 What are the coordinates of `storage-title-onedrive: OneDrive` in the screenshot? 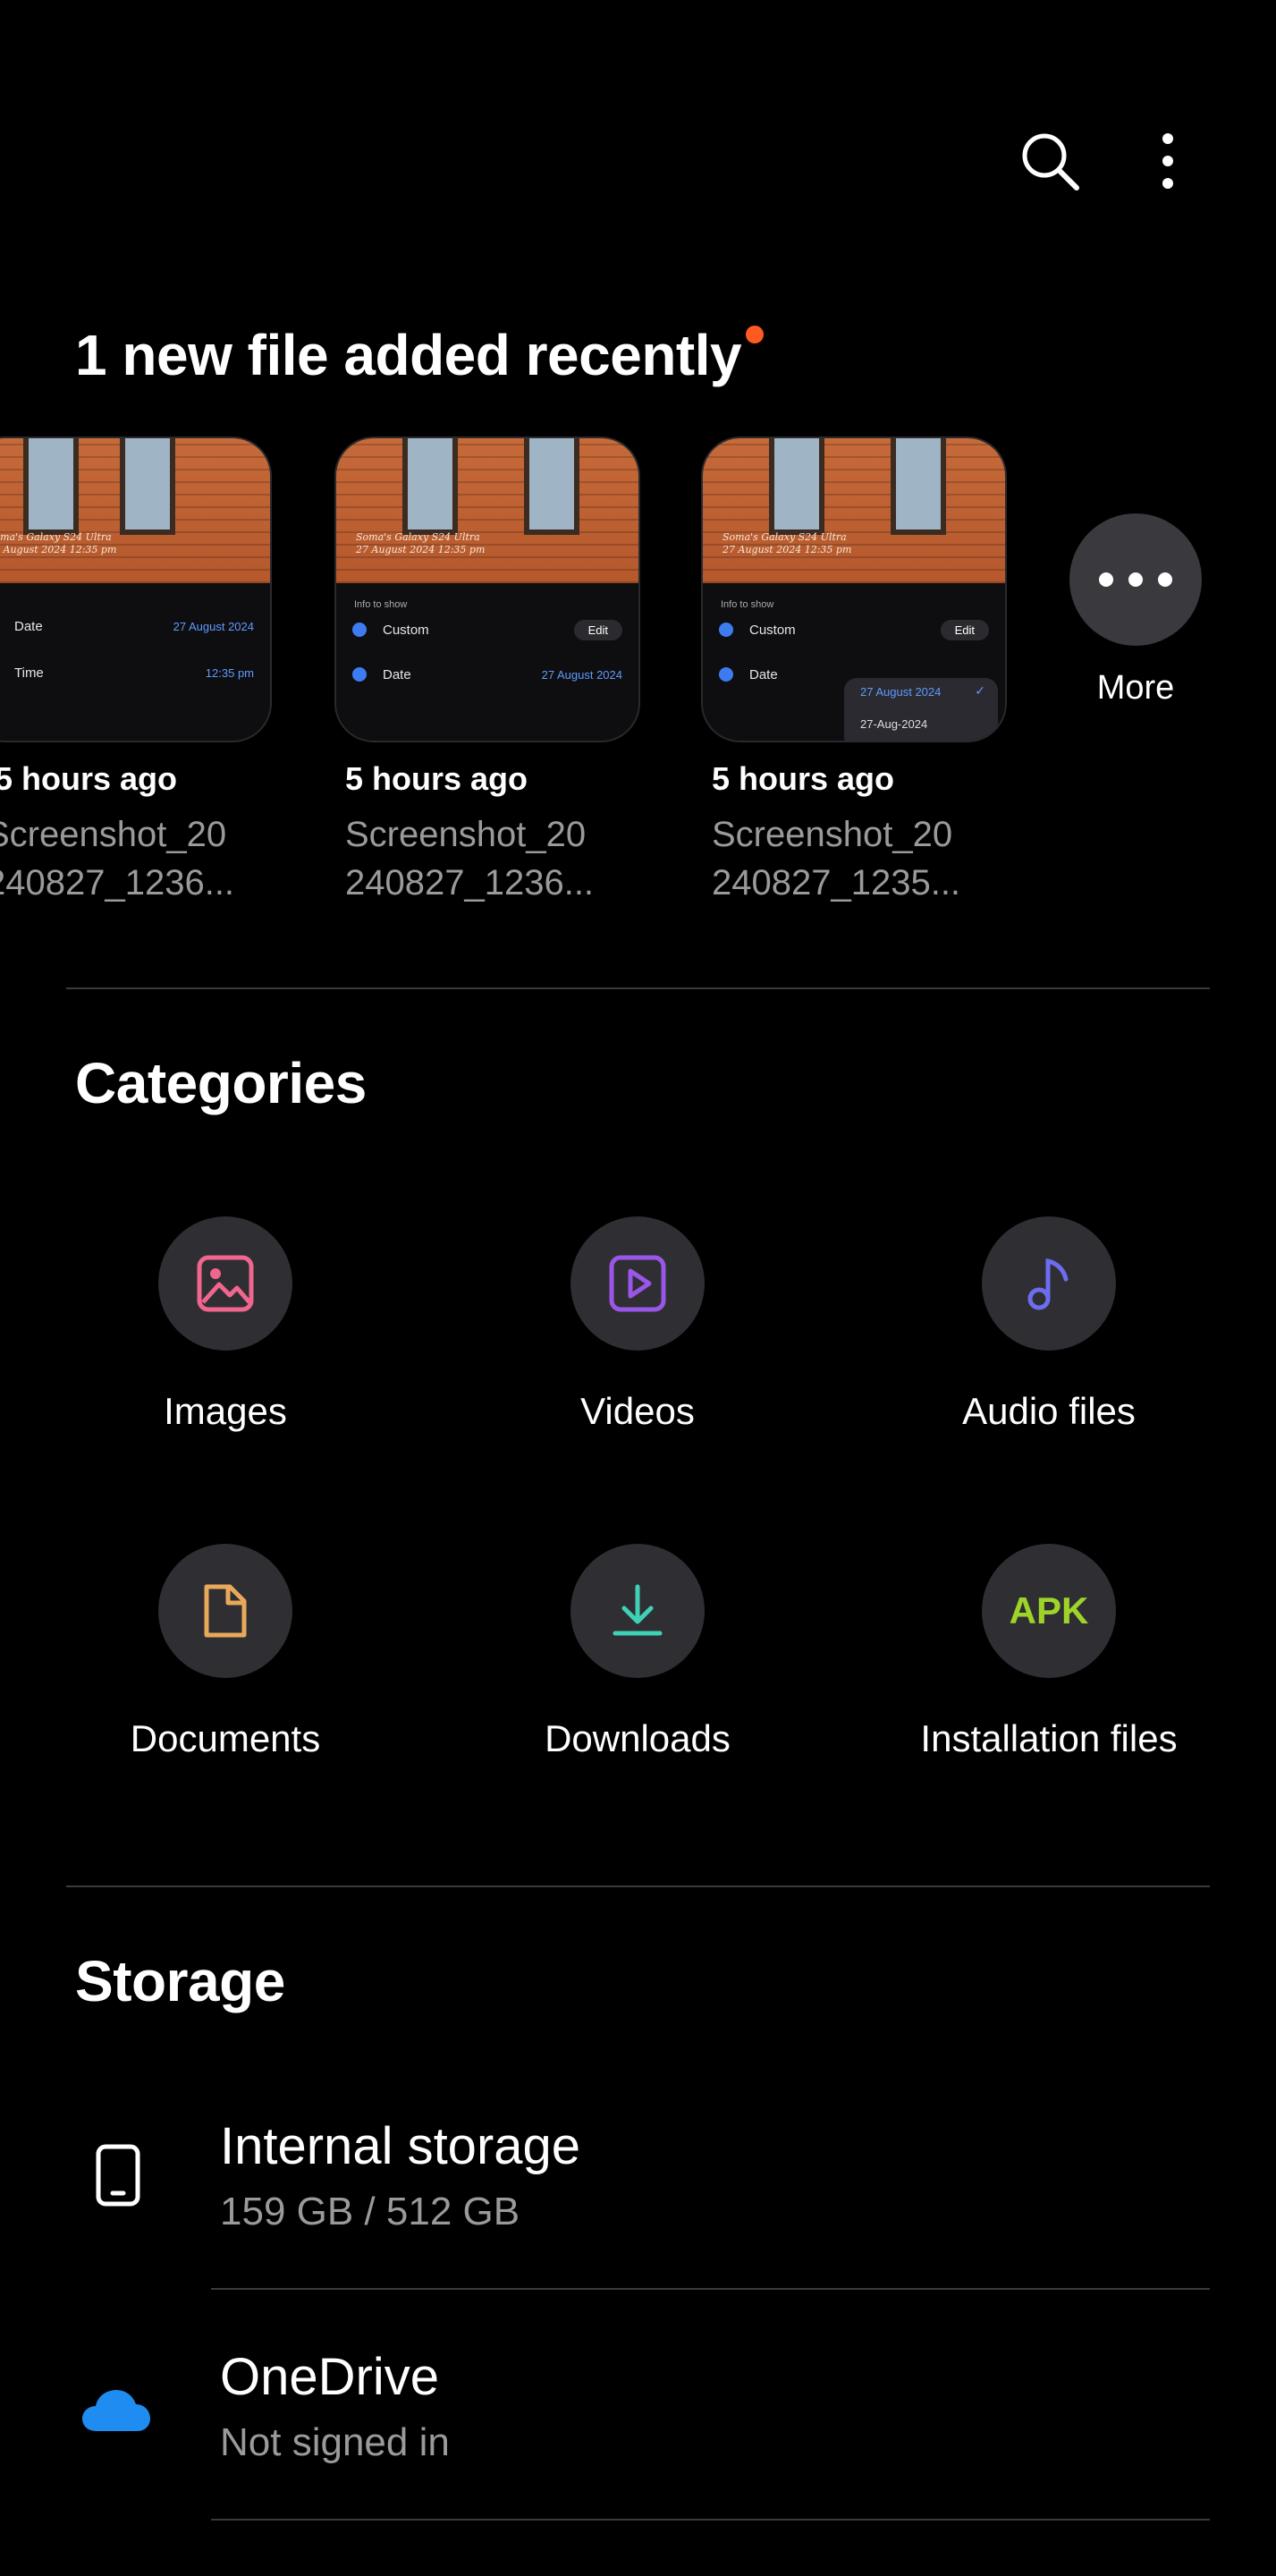 It's located at (329, 2377).